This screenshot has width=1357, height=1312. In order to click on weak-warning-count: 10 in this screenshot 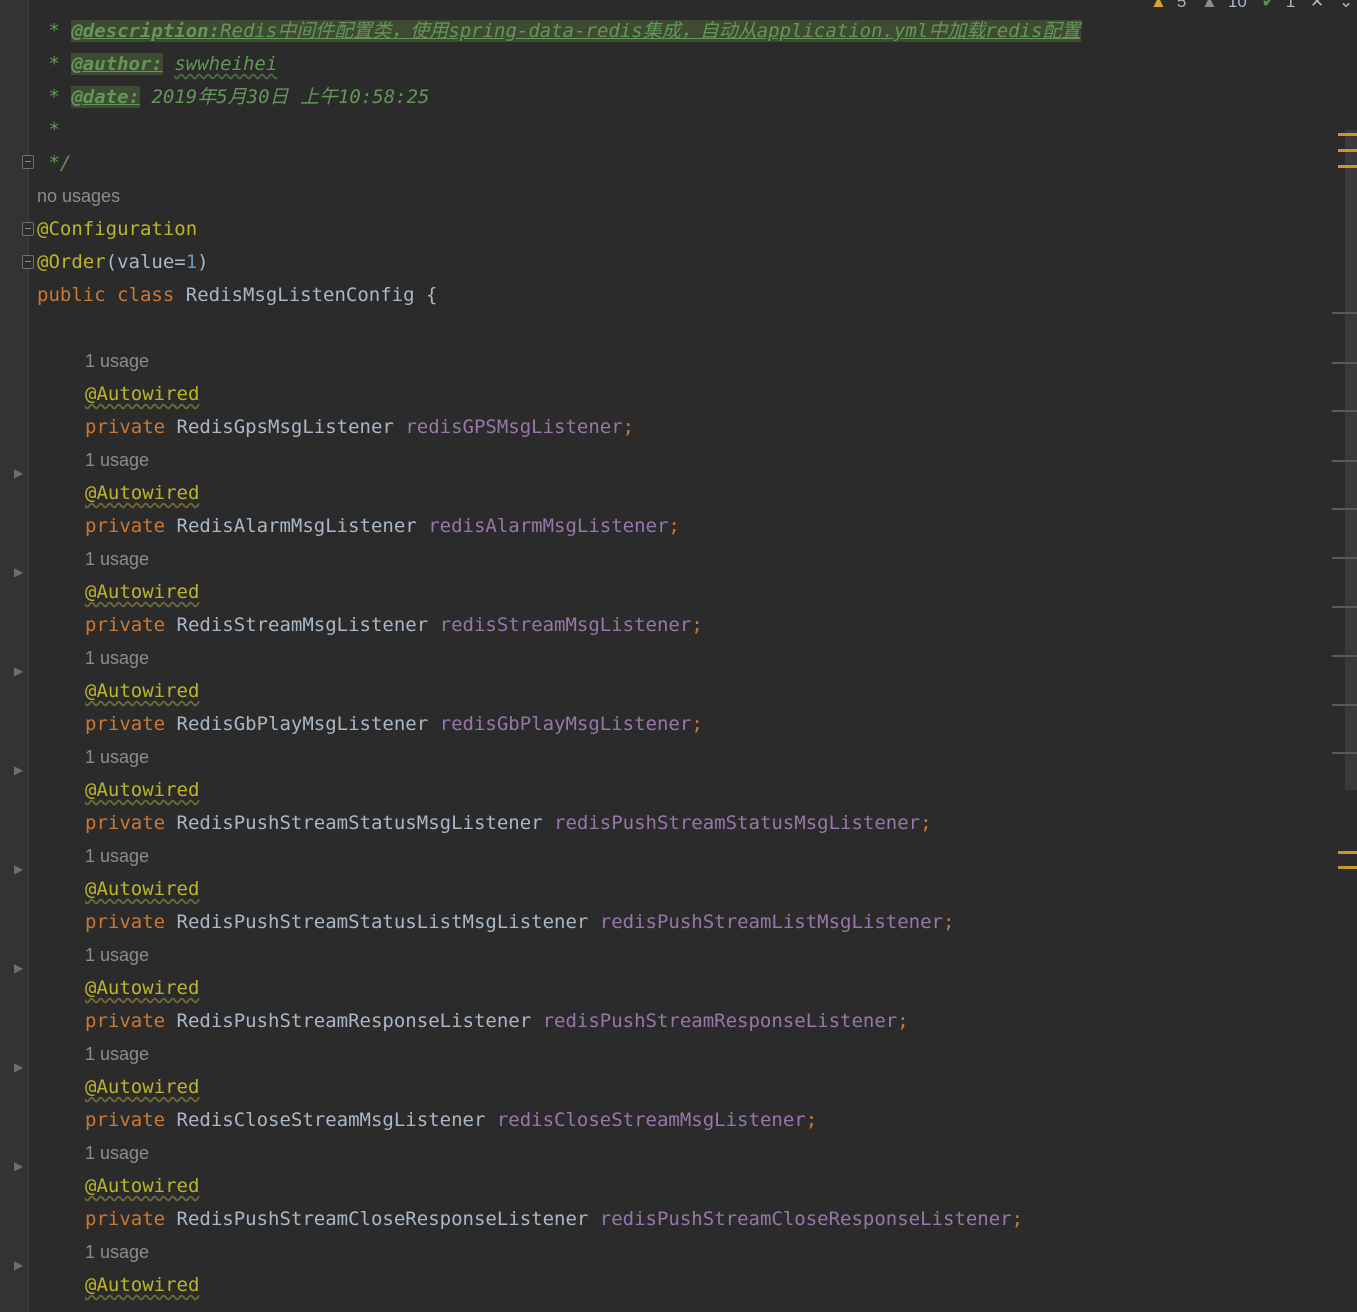, I will do `click(1237, 5)`.